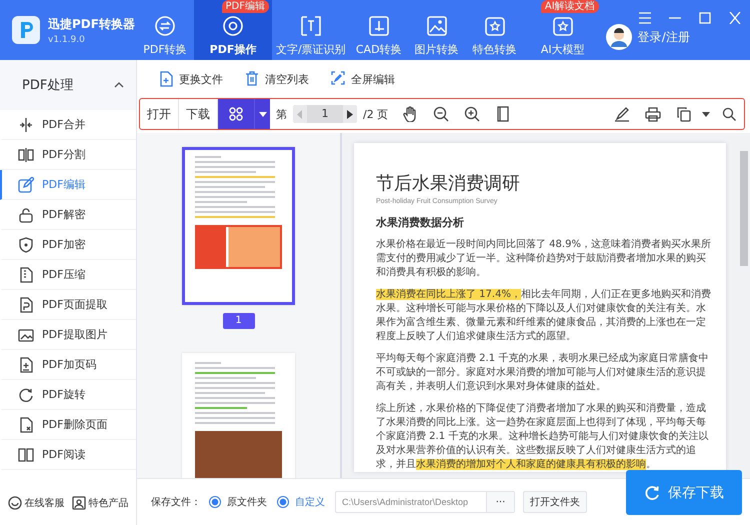 The image size is (750, 525). What do you see at coordinates (26, 214) in the screenshot?
I see `unlock-icon` at bounding box center [26, 214].